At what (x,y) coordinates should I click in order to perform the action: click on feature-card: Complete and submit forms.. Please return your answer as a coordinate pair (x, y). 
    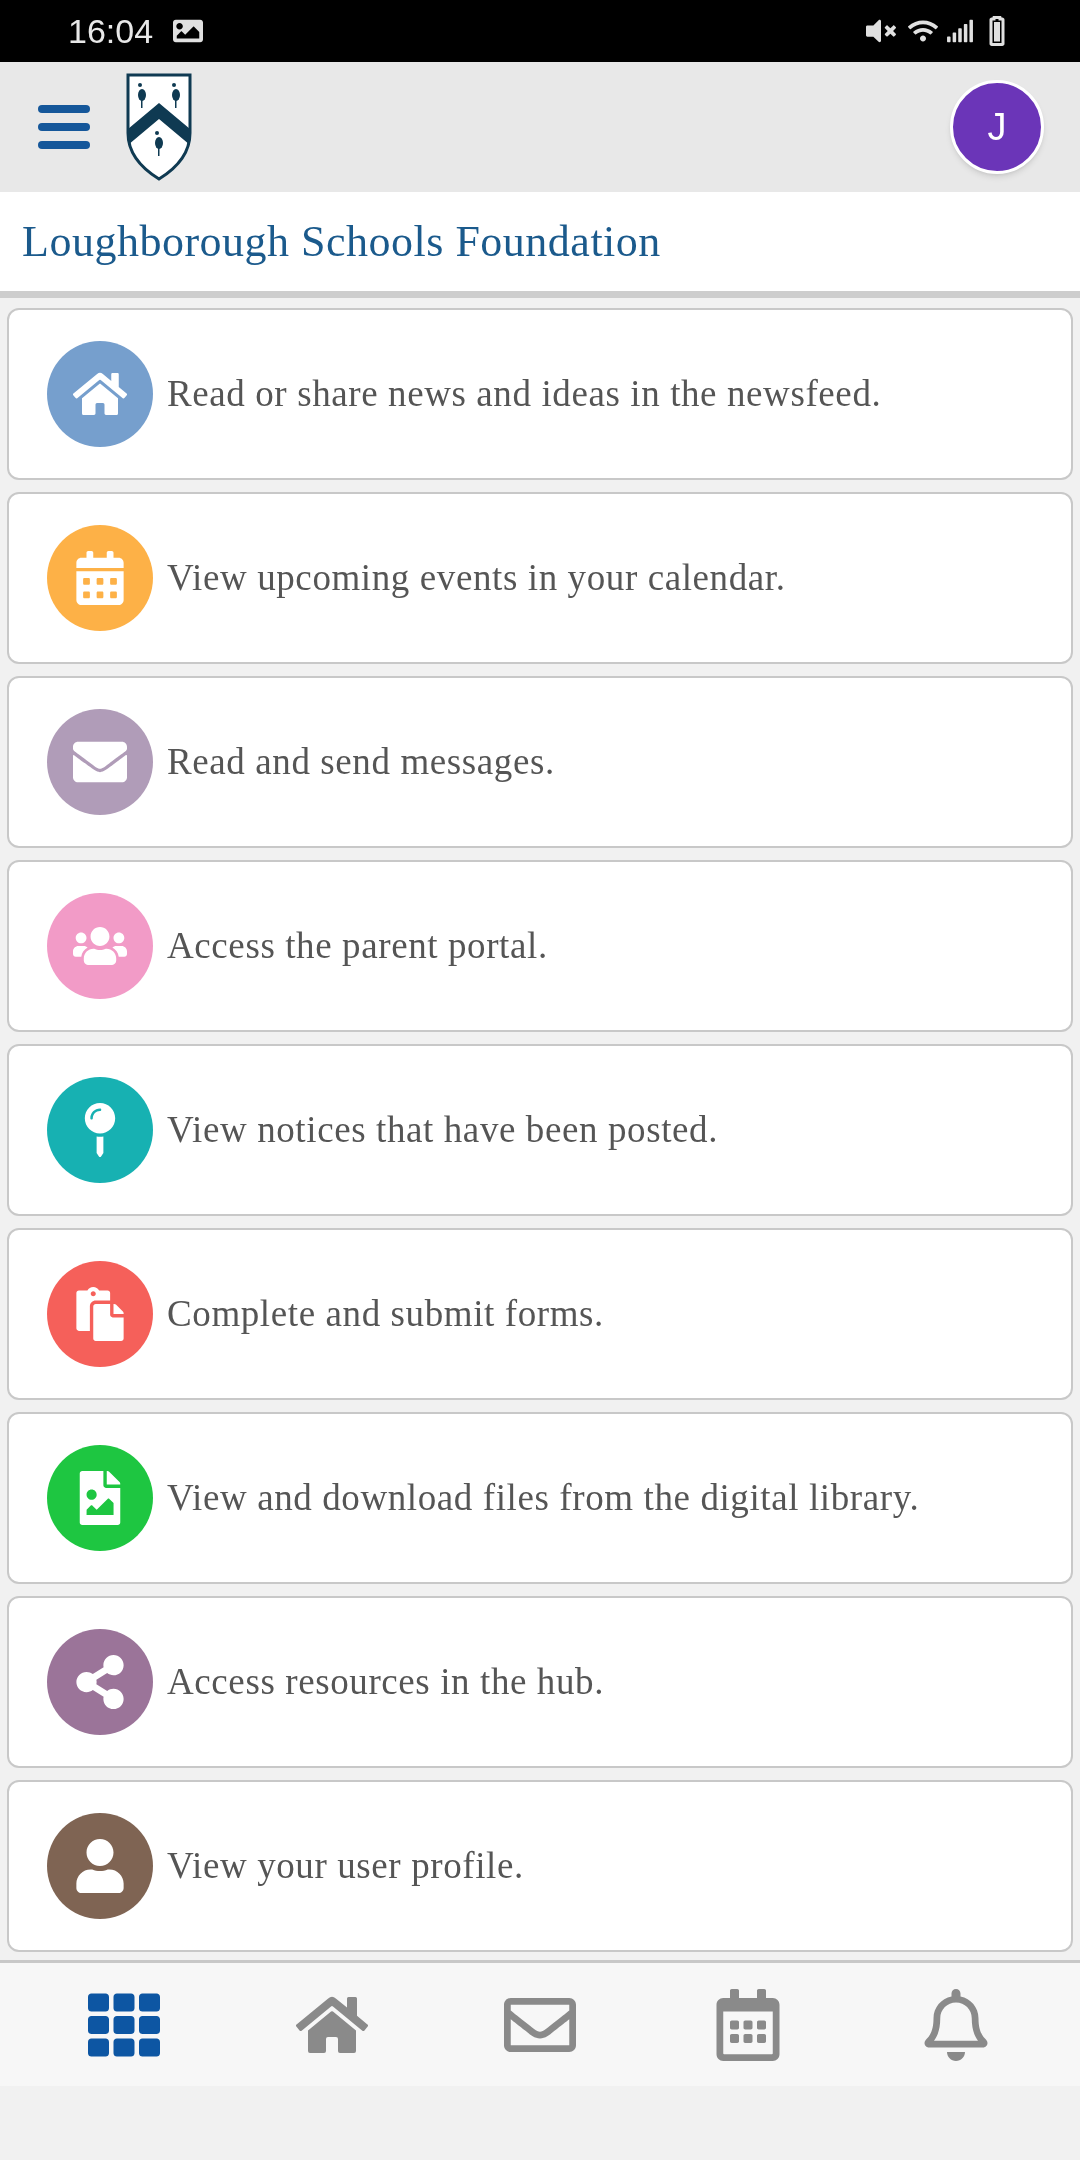
    Looking at the image, I should click on (540, 1314).